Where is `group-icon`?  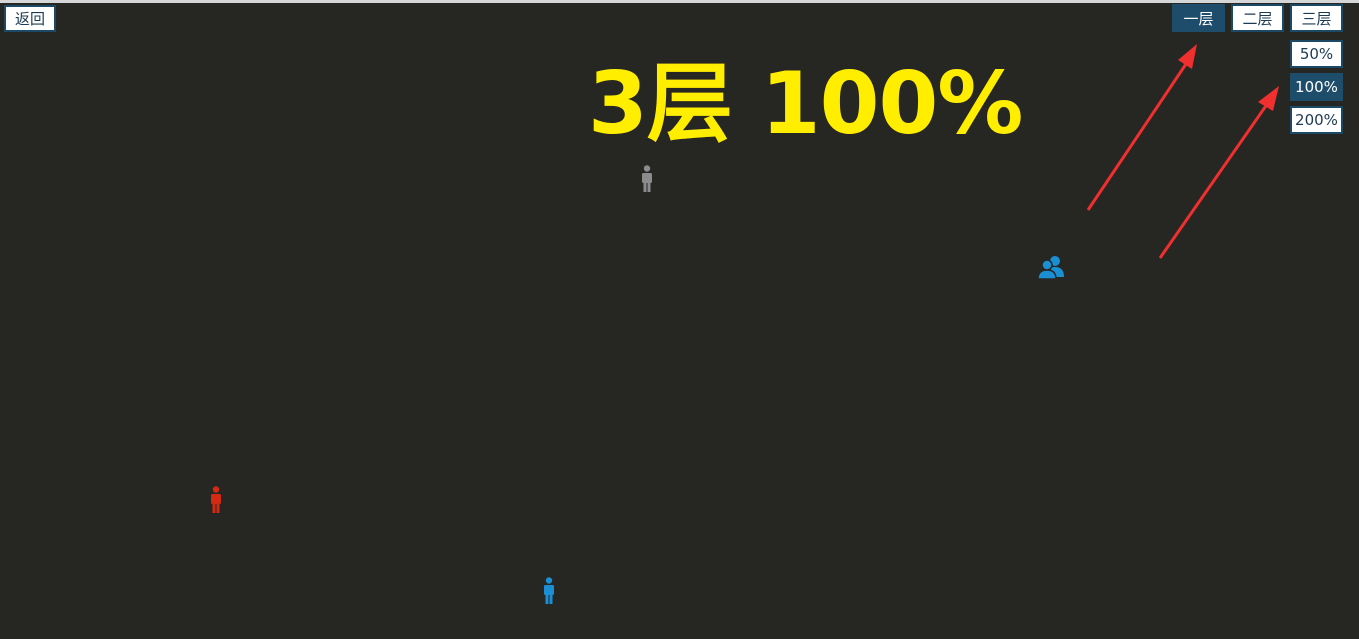
group-icon is located at coordinates (1050, 267).